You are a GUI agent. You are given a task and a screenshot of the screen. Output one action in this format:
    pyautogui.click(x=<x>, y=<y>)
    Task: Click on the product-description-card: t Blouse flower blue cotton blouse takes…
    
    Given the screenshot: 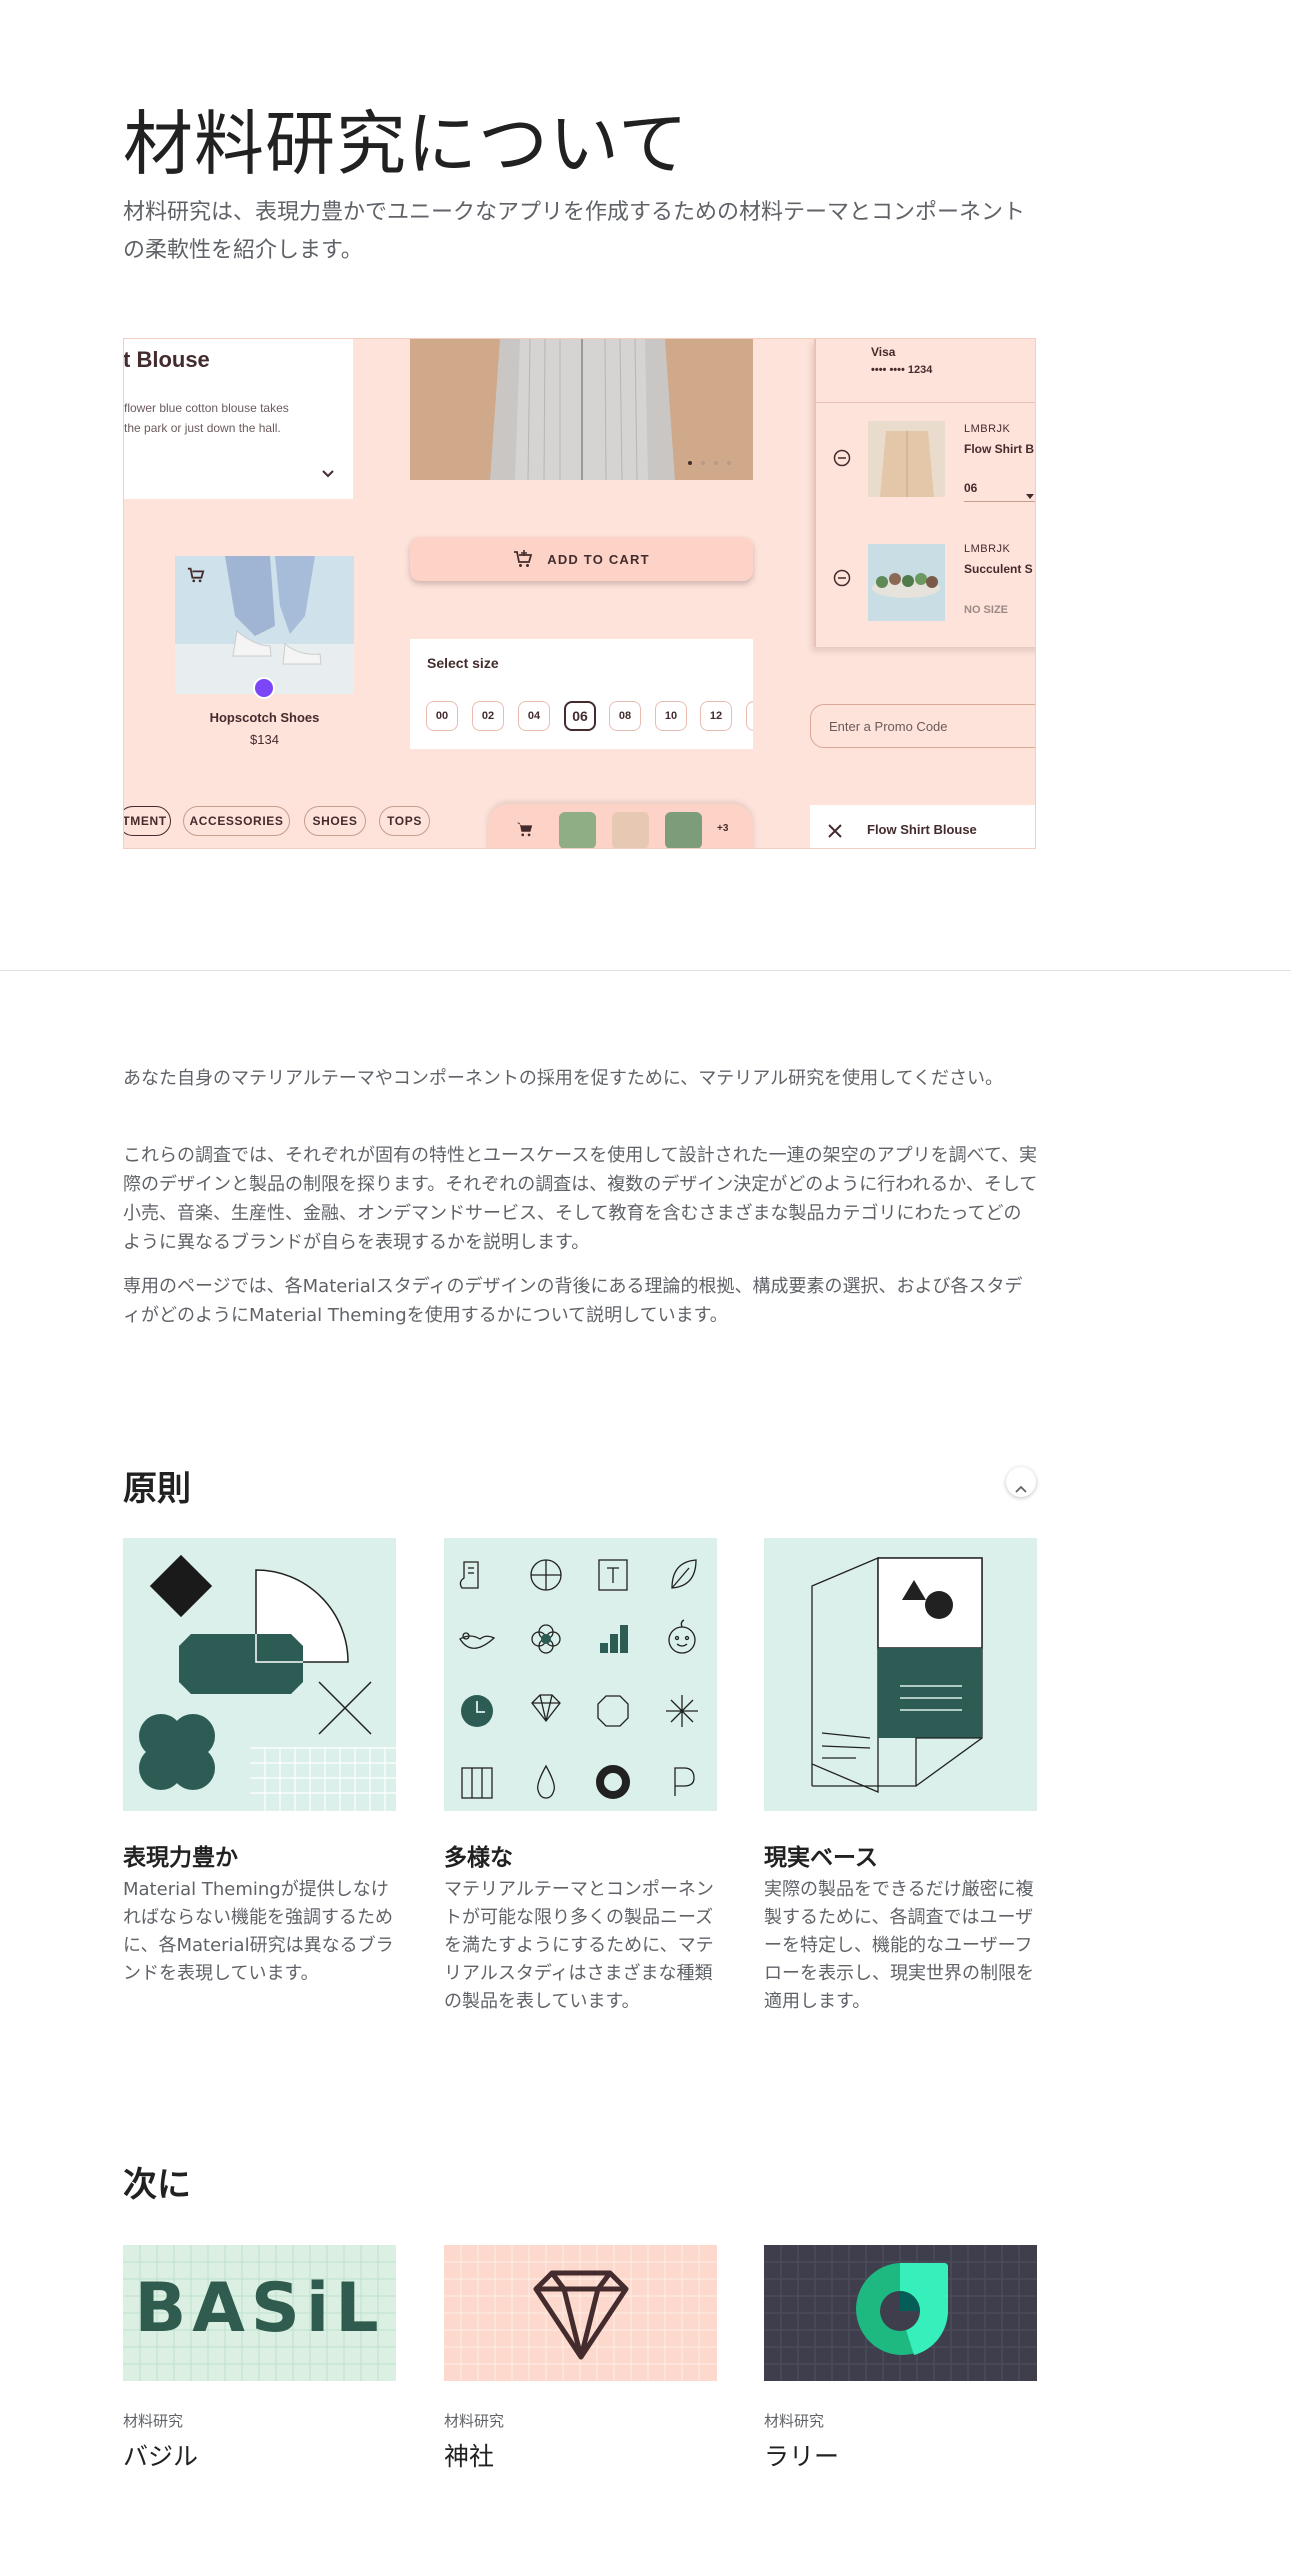 What is the action you would take?
    pyautogui.click(x=238, y=419)
    